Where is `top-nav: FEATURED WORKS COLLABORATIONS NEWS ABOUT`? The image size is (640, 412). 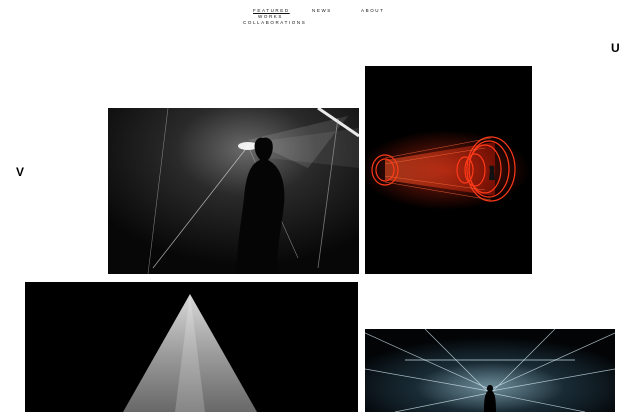
top-nav: FEATURED WORKS COLLABORATIONS NEWS ABOUT is located at coordinates (320, 18).